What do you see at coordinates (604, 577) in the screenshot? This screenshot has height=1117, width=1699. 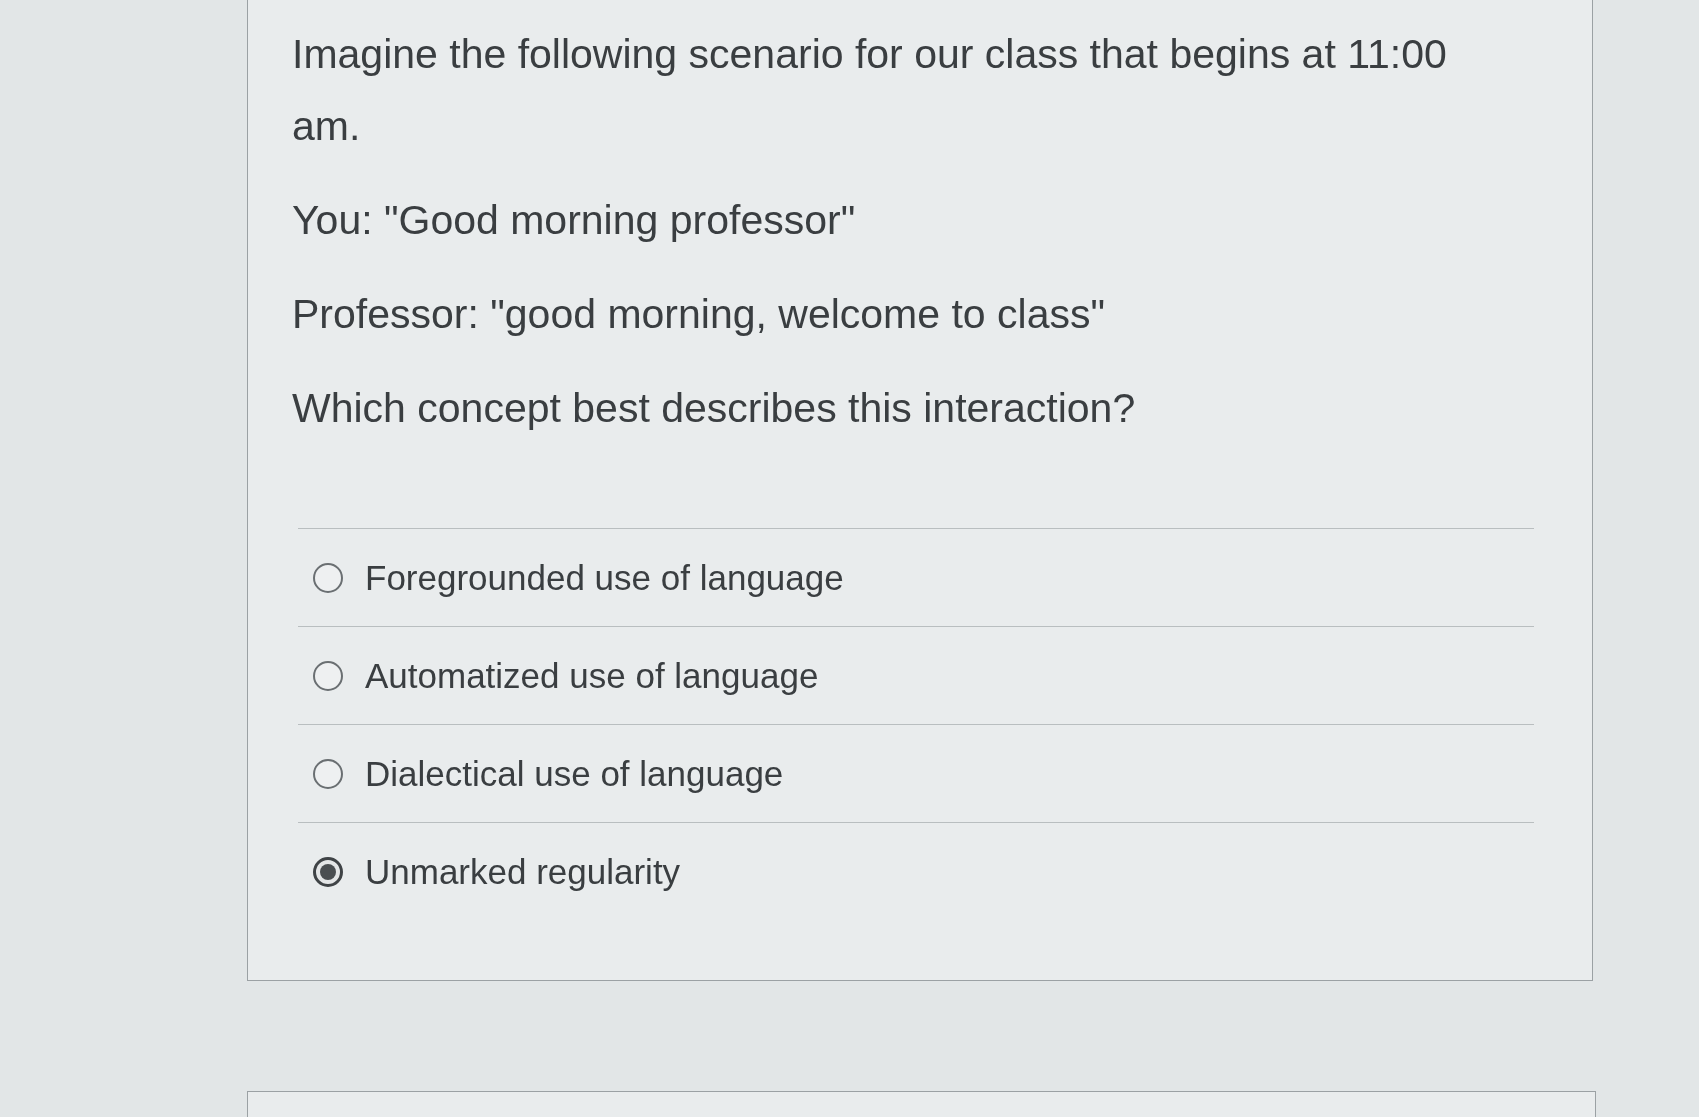 I see `option-label: Foregrounded use of language` at bounding box center [604, 577].